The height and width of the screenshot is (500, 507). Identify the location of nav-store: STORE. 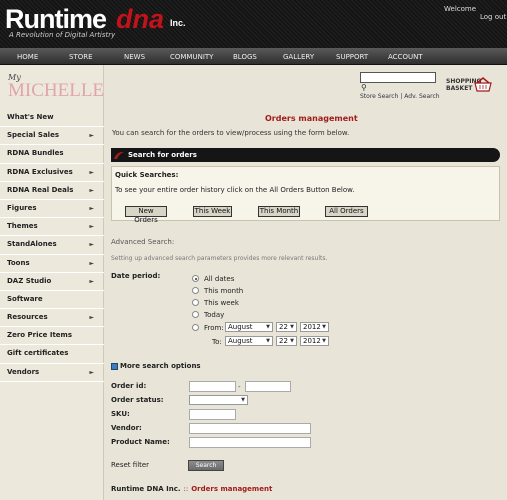
(81, 57).